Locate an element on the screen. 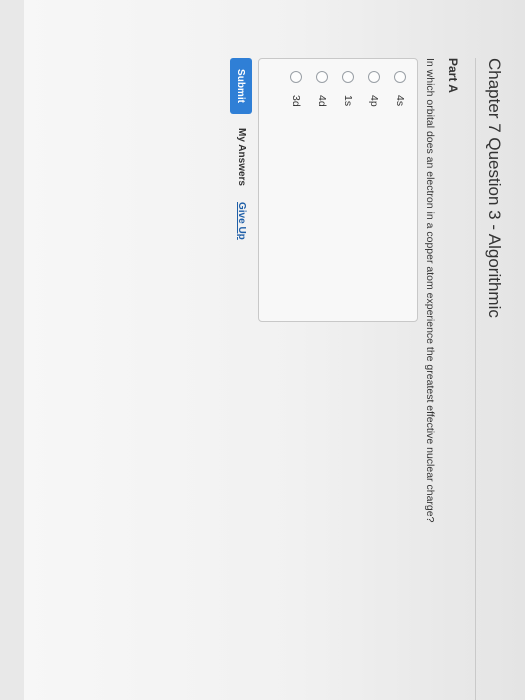  my-answers-link: My Answers is located at coordinates (241, 157).